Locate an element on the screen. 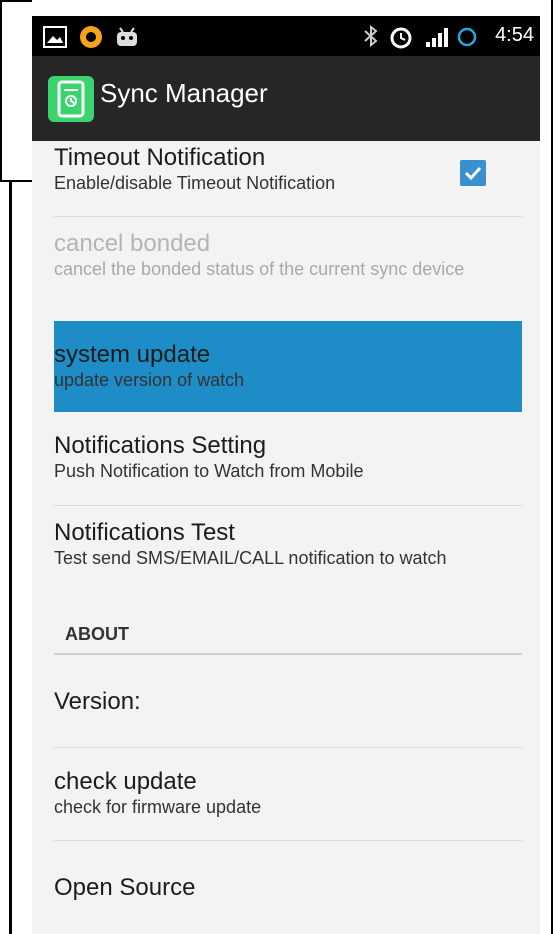  signal-icon is located at coordinates (437, 37).